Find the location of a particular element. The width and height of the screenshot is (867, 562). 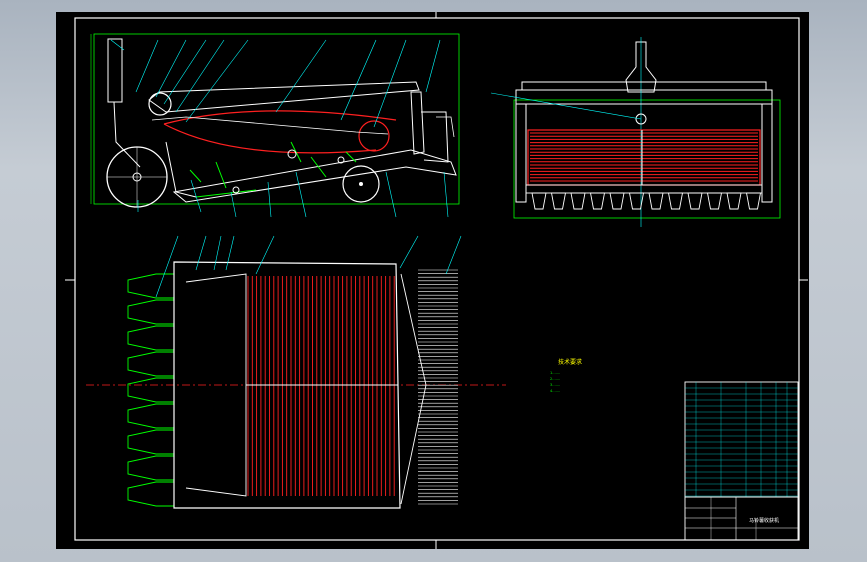

rear-wheel is located at coordinates (361, 184).